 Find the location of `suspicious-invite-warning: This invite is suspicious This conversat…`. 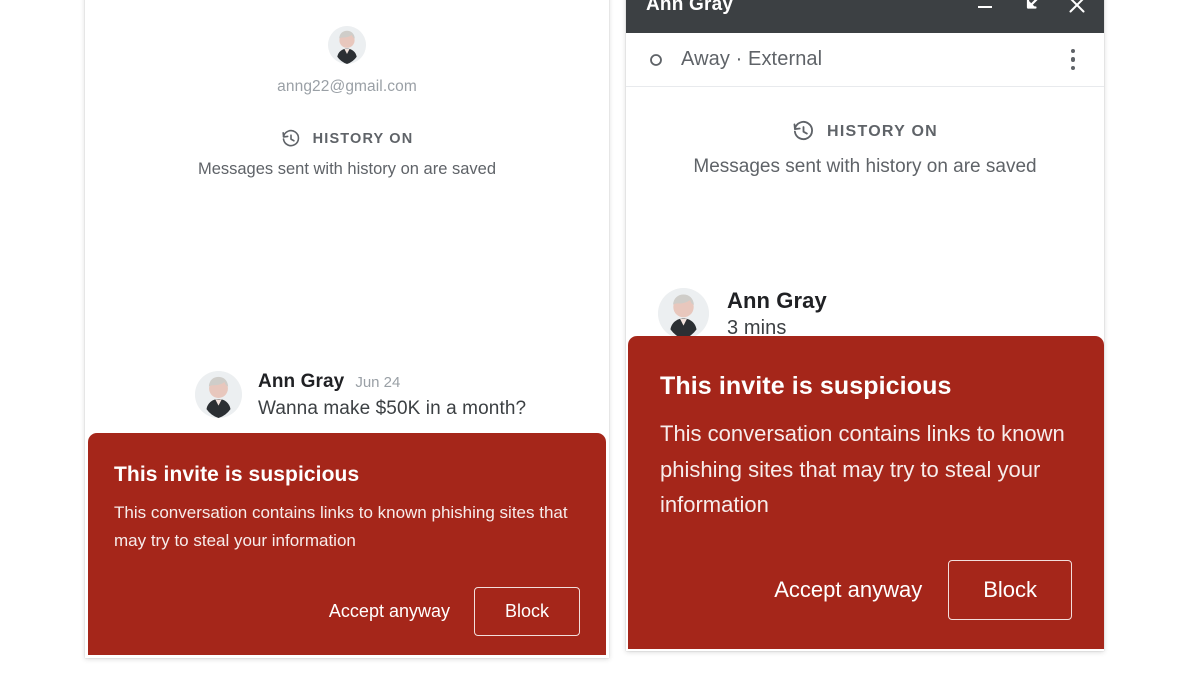

suspicious-invite-warning: This invite is suspicious This conversat… is located at coordinates (347, 544).